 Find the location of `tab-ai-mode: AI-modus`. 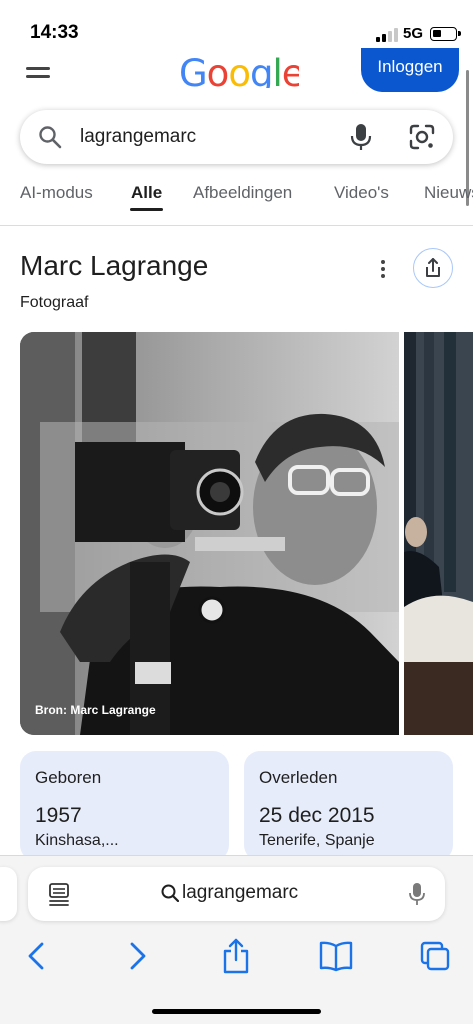

tab-ai-mode: AI-modus is located at coordinates (56, 193).